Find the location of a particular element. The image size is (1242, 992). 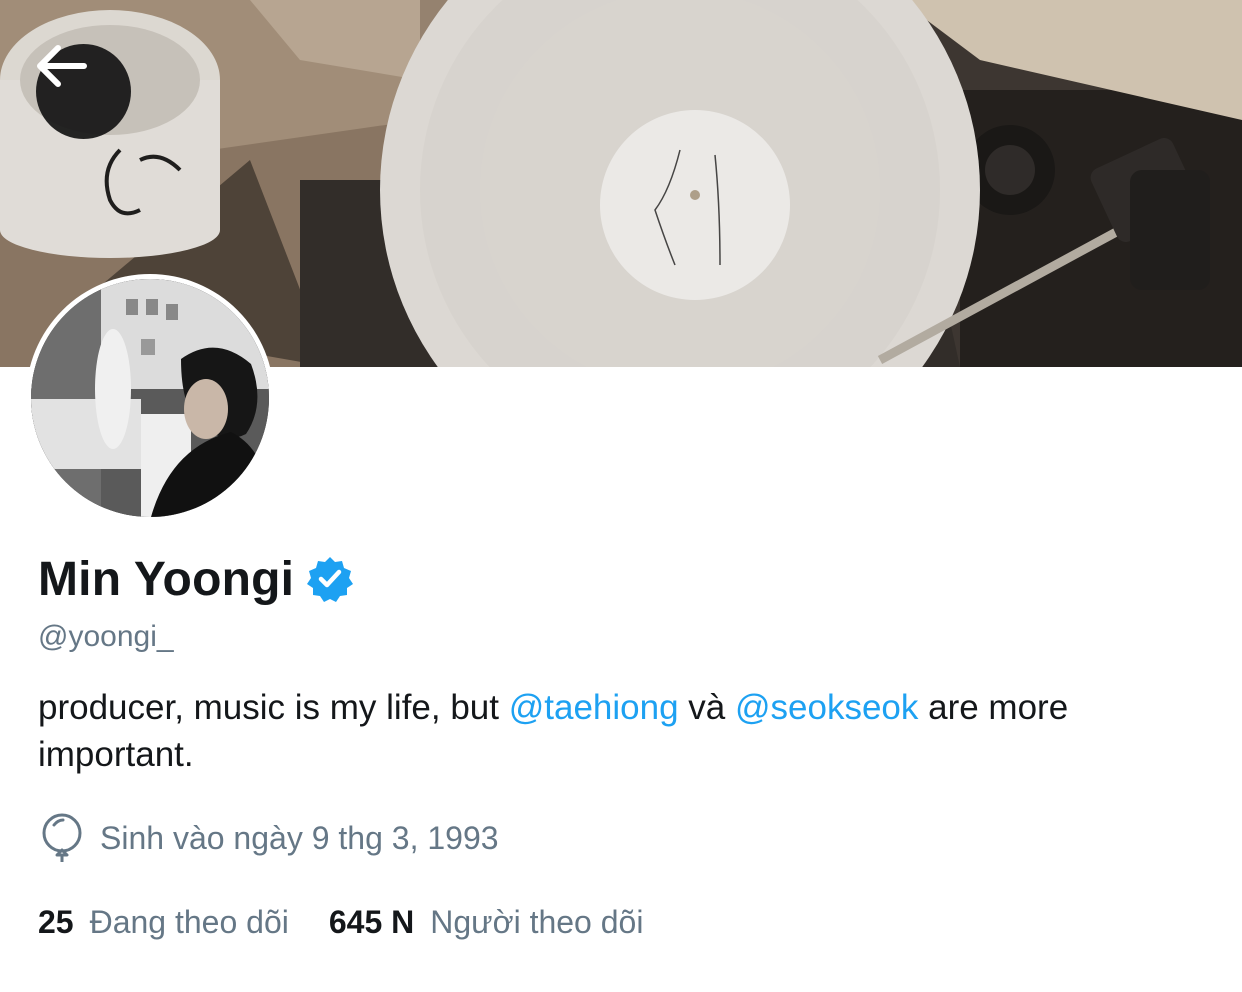

profile-avatar is located at coordinates (150, 398).